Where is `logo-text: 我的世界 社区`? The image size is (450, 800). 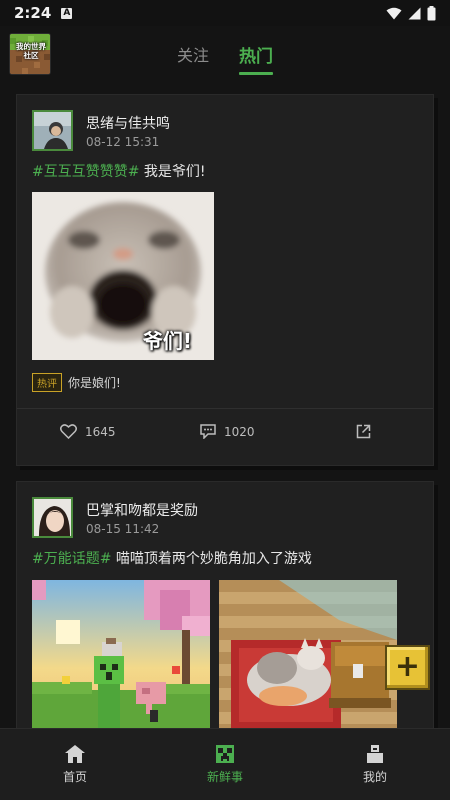
logo-text: 我的世界 社区 is located at coordinates (30, 51).